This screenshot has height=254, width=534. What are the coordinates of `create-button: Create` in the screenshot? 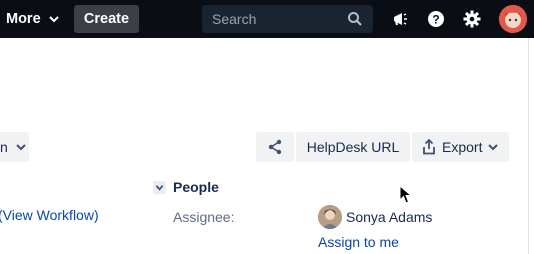 It's located at (106, 19).